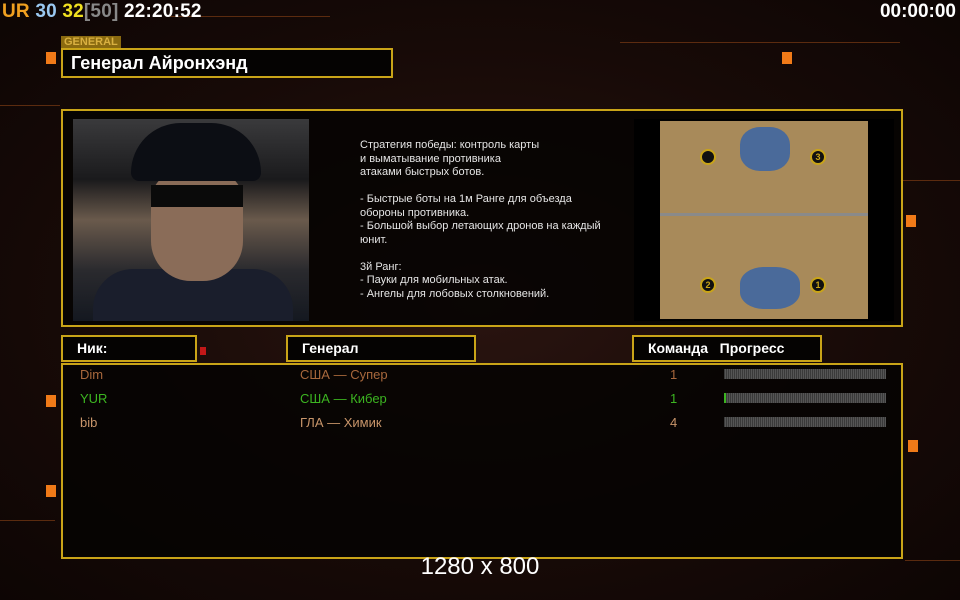 The width and height of the screenshot is (960, 600). What do you see at coordinates (708, 157) in the screenshot?
I see `start-position` at bounding box center [708, 157].